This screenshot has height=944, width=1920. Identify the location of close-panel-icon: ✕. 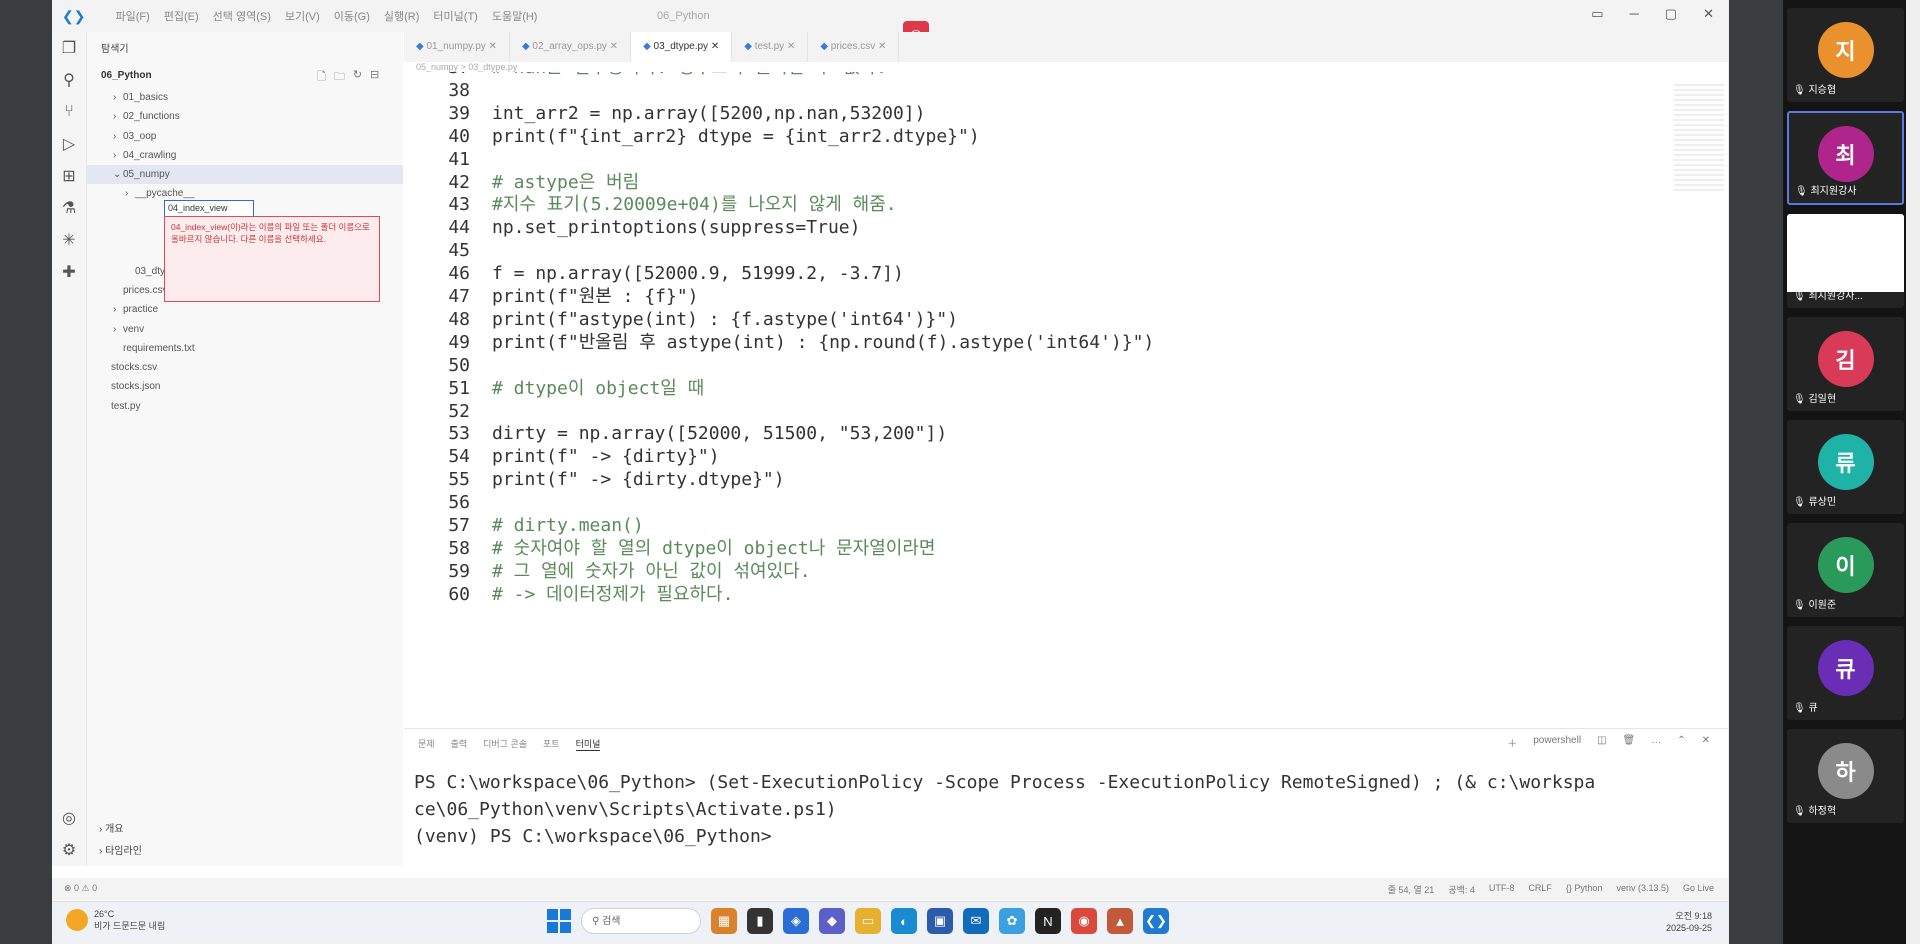
(1706, 742).